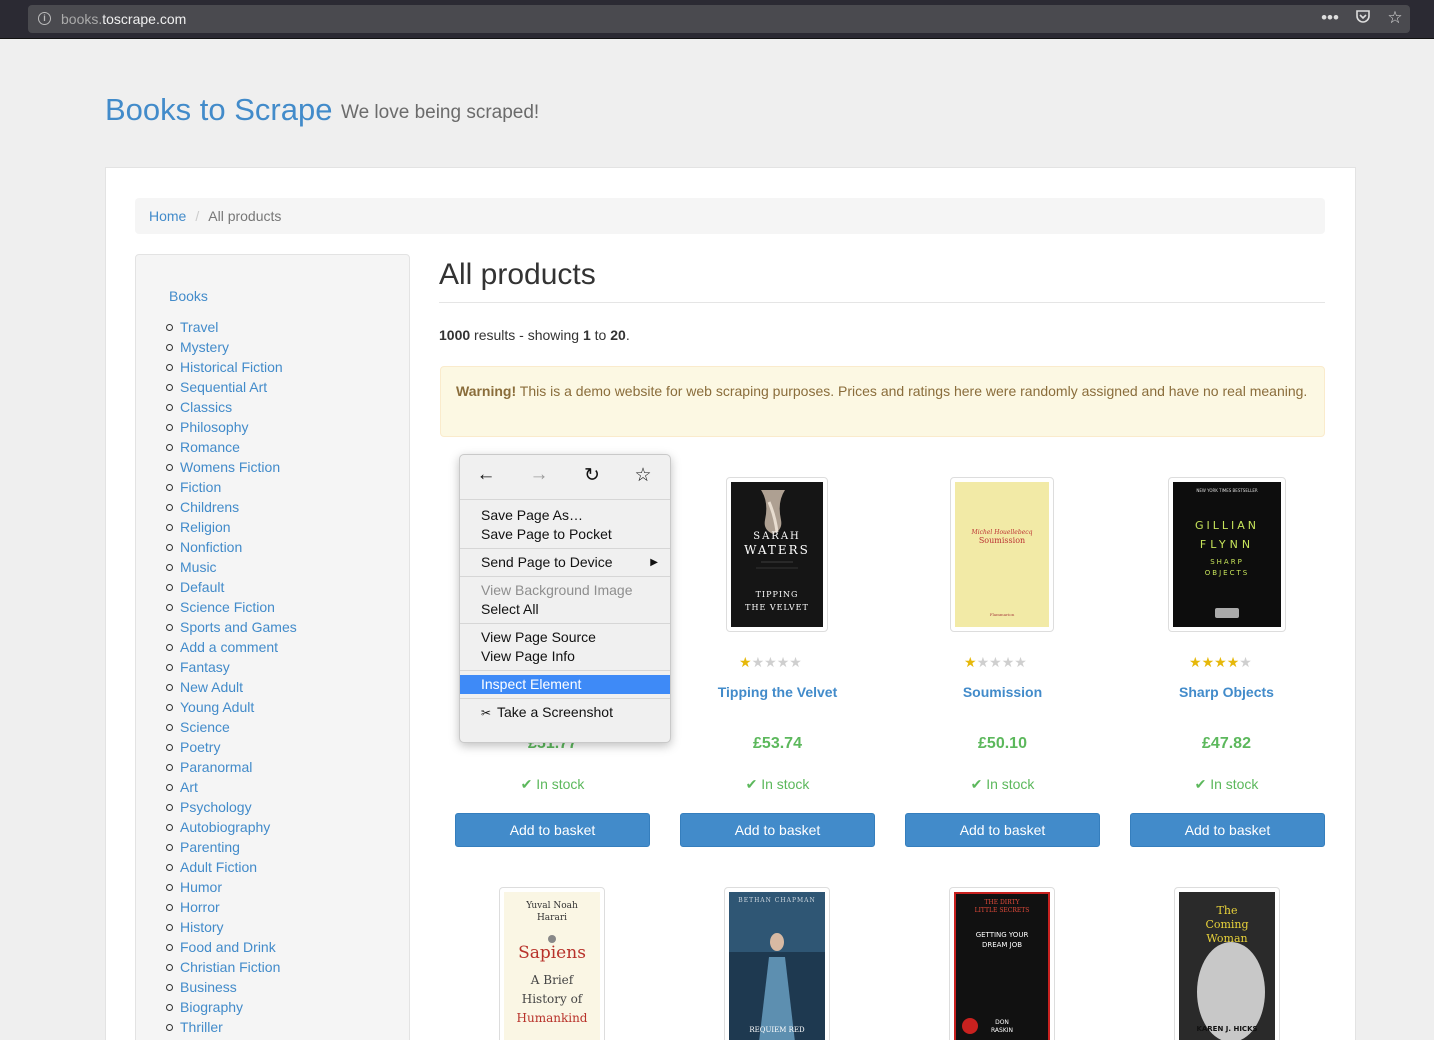 The width and height of the screenshot is (1434, 1040). What do you see at coordinates (551, 906) in the screenshot?
I see `cover-author-first: Yuval Noah` at bounding box center [551, 906].